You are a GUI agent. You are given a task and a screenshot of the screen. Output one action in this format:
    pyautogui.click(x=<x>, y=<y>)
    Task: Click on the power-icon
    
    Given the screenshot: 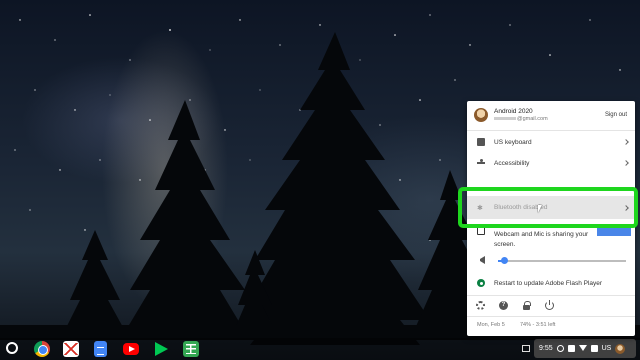 What is the action you would take?
    pyautogui.click(x=549, y=305)
    